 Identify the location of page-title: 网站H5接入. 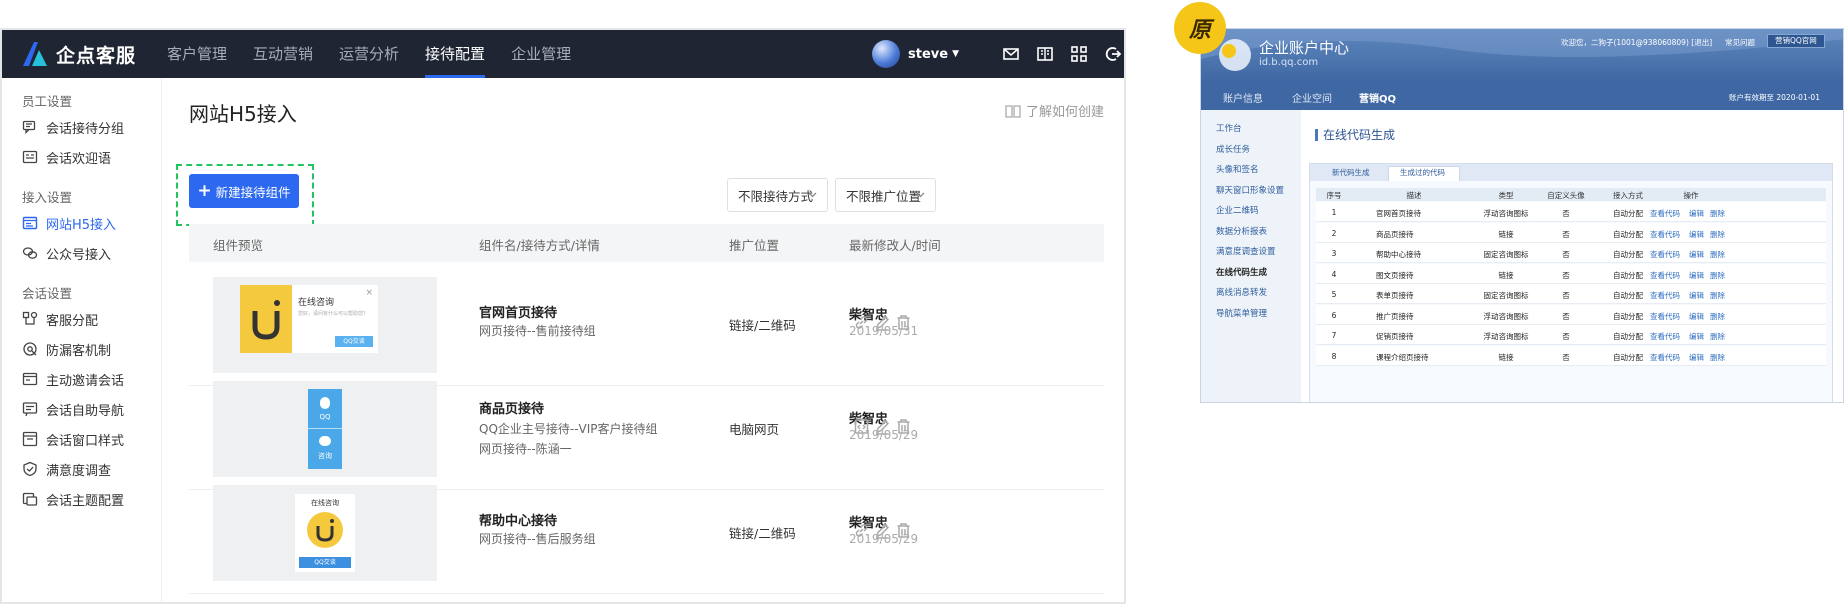
(243, 114).